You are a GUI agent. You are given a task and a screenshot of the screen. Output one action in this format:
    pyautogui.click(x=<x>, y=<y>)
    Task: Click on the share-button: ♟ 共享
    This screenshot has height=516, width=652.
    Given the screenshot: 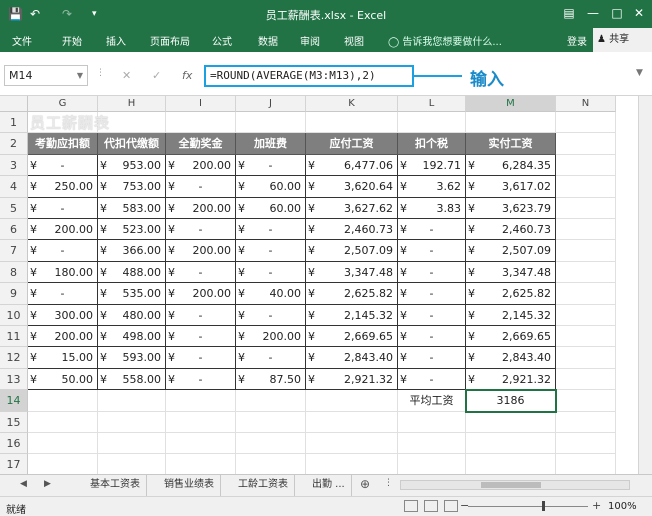 What is the action you would take?
    pyautogui.click(x=622, y=40)
    